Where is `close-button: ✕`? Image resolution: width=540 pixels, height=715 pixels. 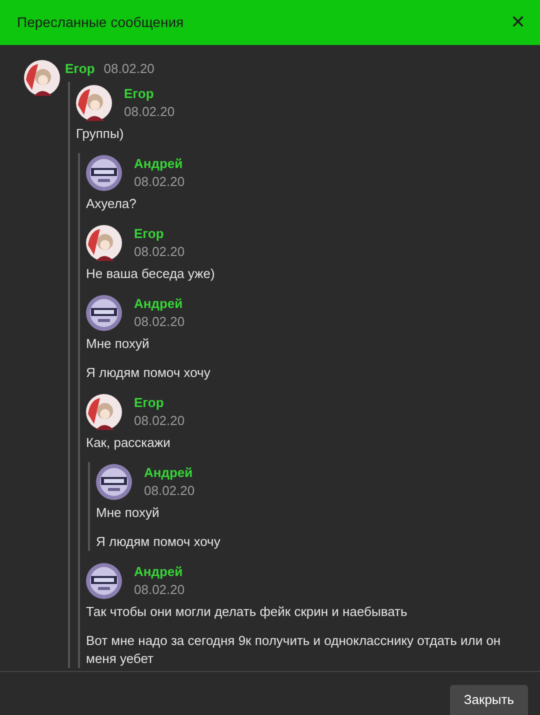 close-button: ✕ is located at coordinates (518, 22).